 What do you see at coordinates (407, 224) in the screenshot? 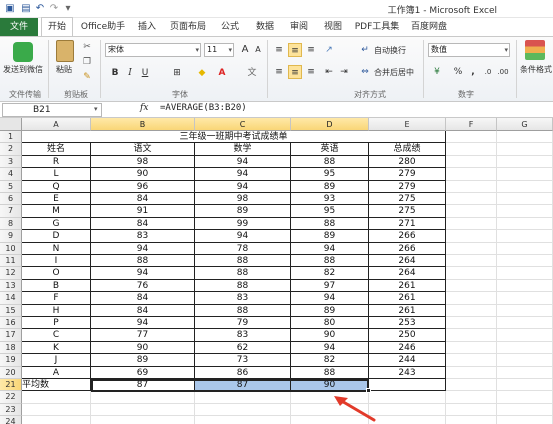
I see `data-cell: 271` at bounding box center [407, 224].